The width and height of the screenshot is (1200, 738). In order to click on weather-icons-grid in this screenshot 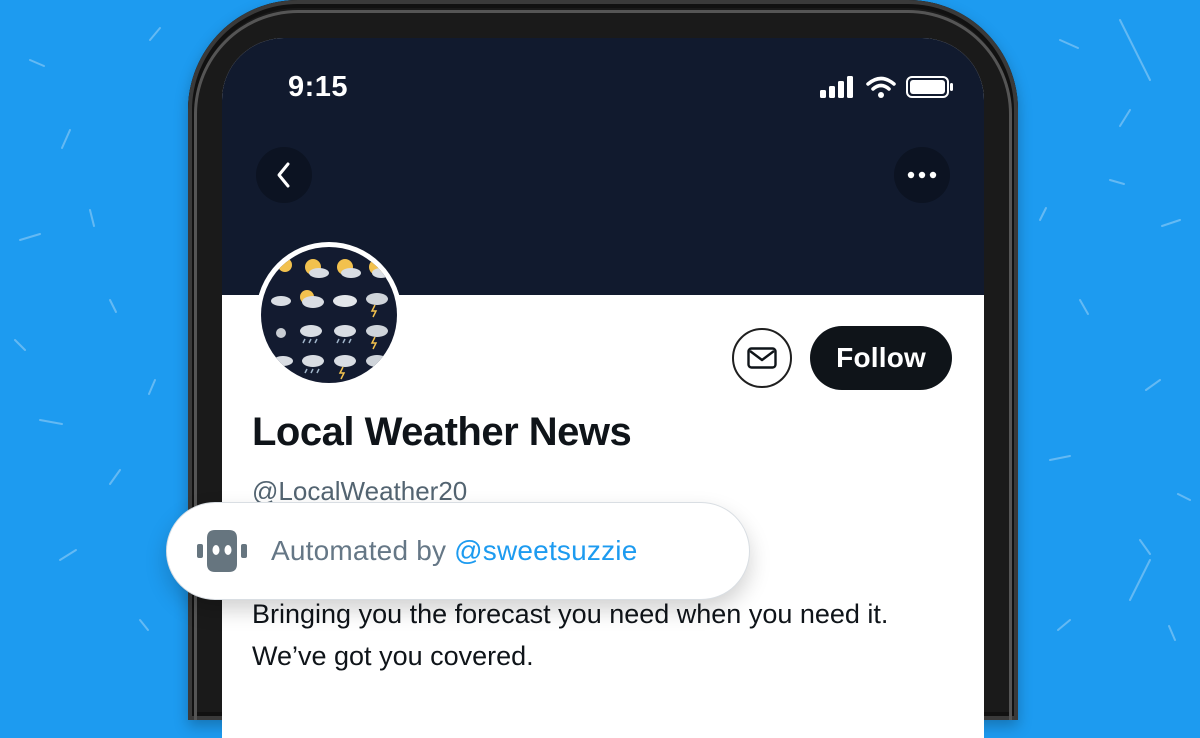, I will do `click(329, 315)`.